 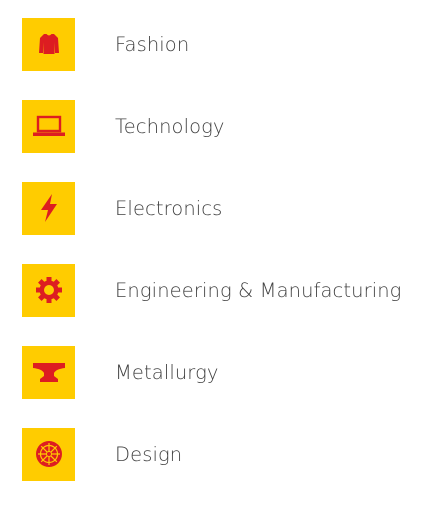 I want to click on category-item-technology: Technology, so click(x=219, y=126).